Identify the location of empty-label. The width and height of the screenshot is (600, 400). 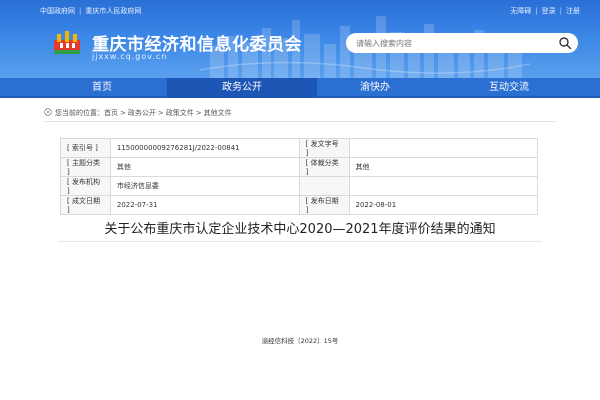
(324, 186).